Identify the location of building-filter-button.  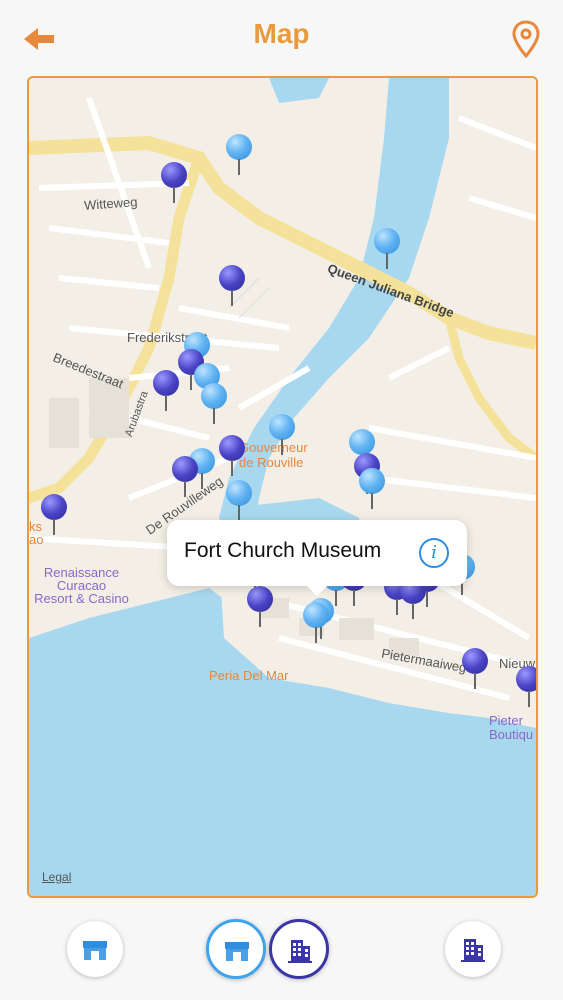
(473, 949).